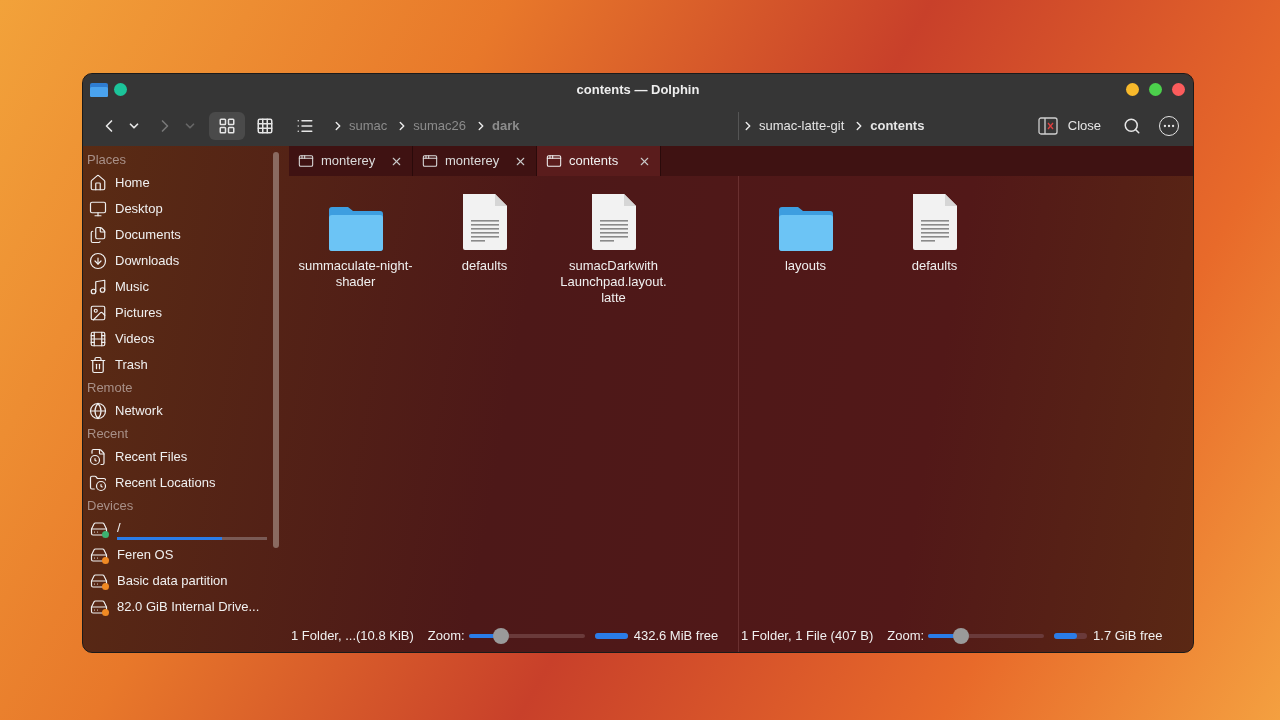  Describe the element at coordinates (98, 209) in the screenshot. I see `monitor-icon` at that location.